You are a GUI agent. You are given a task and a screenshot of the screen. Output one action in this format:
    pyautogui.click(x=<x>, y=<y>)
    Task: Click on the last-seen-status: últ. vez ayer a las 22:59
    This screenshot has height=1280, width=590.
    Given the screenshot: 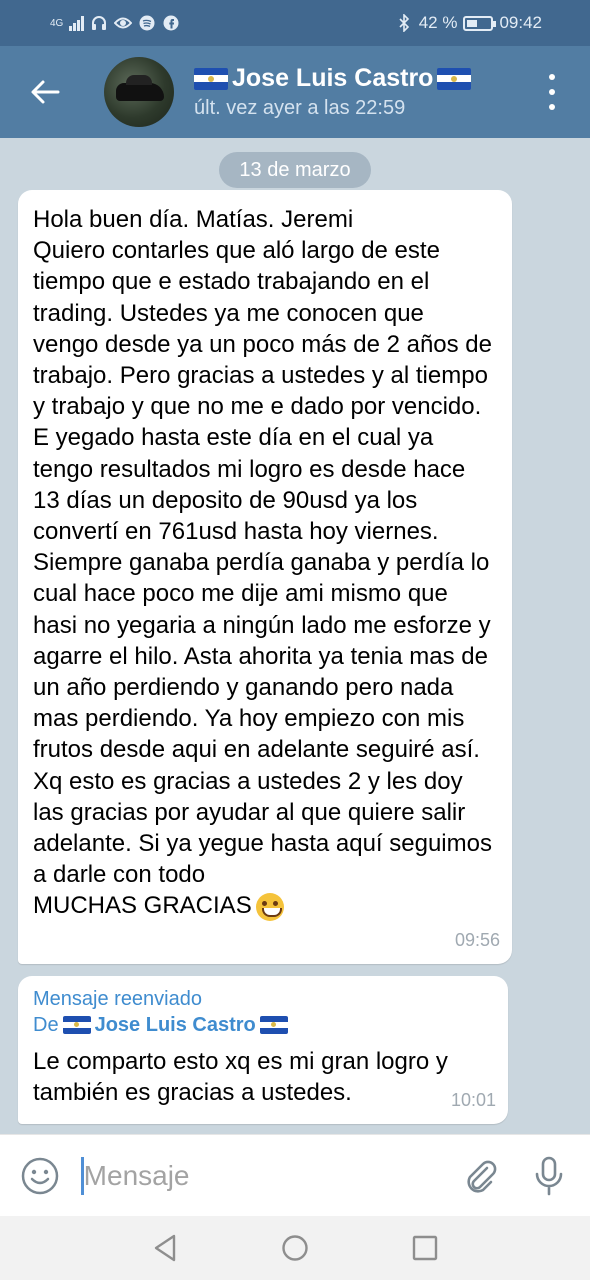 What is the action you would take?
    pyautogui.click(x=300, y=108)
    